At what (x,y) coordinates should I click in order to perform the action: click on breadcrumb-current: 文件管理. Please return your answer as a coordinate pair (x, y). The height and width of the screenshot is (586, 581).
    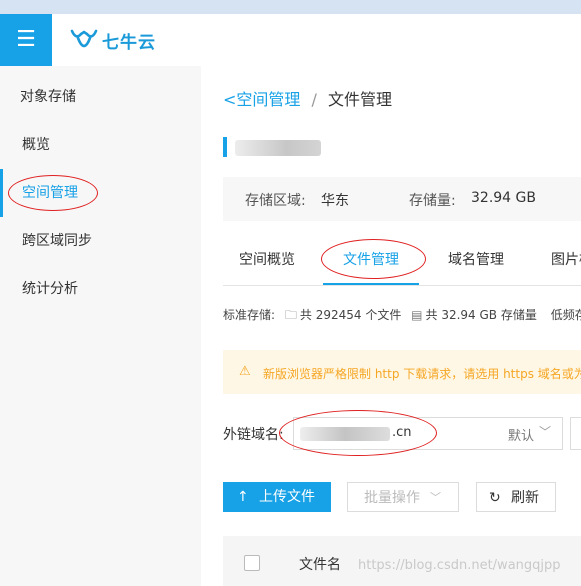
    Looking at the image, I should click on (360, 99).